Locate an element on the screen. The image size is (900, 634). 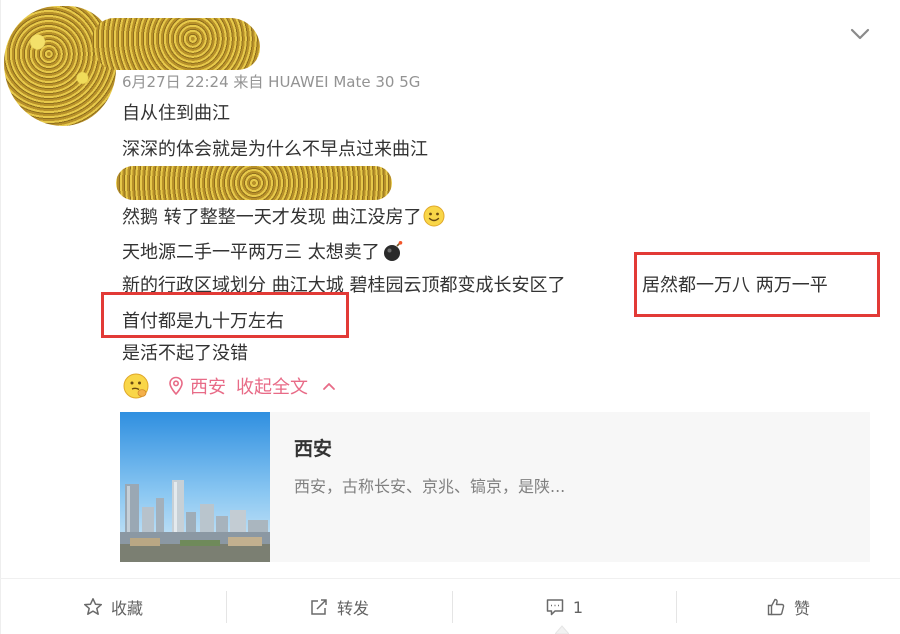
share-icon is located at coordinates (319, 607).